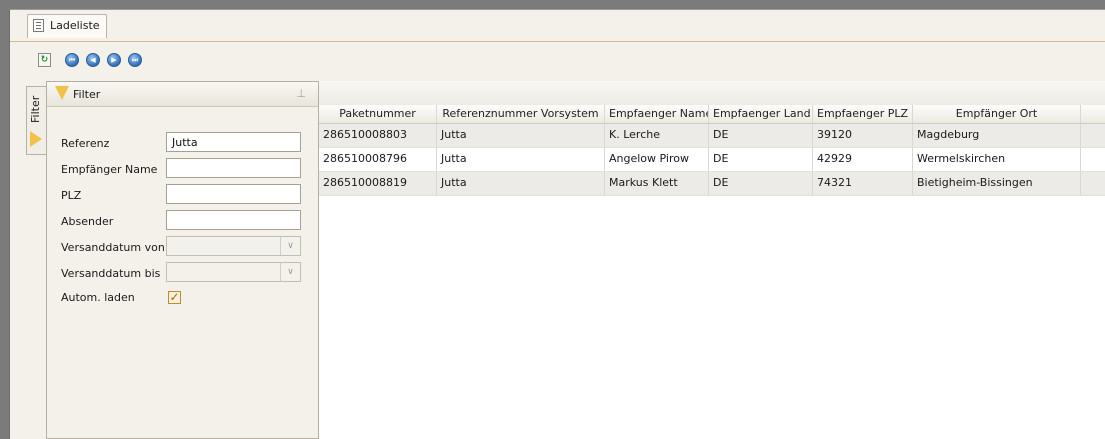  What do you see at coordinates (301, 93) in the screenshot?
I see `pin-icon: ⊥` at bounding box center [301, 93].